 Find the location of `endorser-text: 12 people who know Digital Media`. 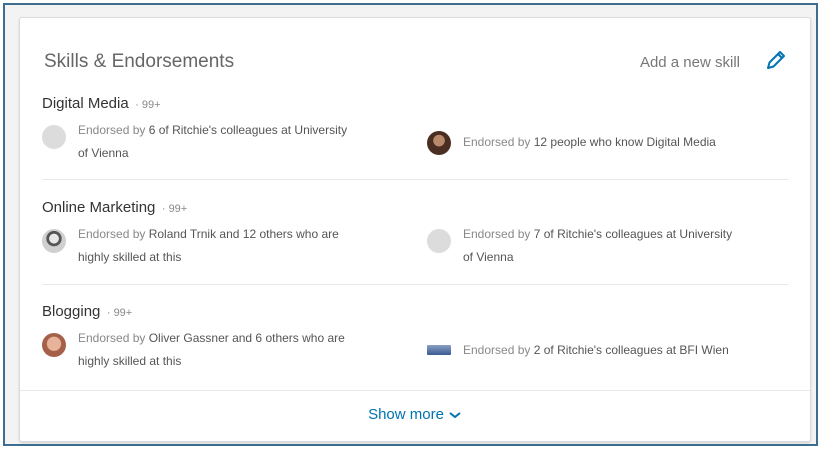

endorser-text: 12 people who know Digital Media is located at coordinates (624, 142).